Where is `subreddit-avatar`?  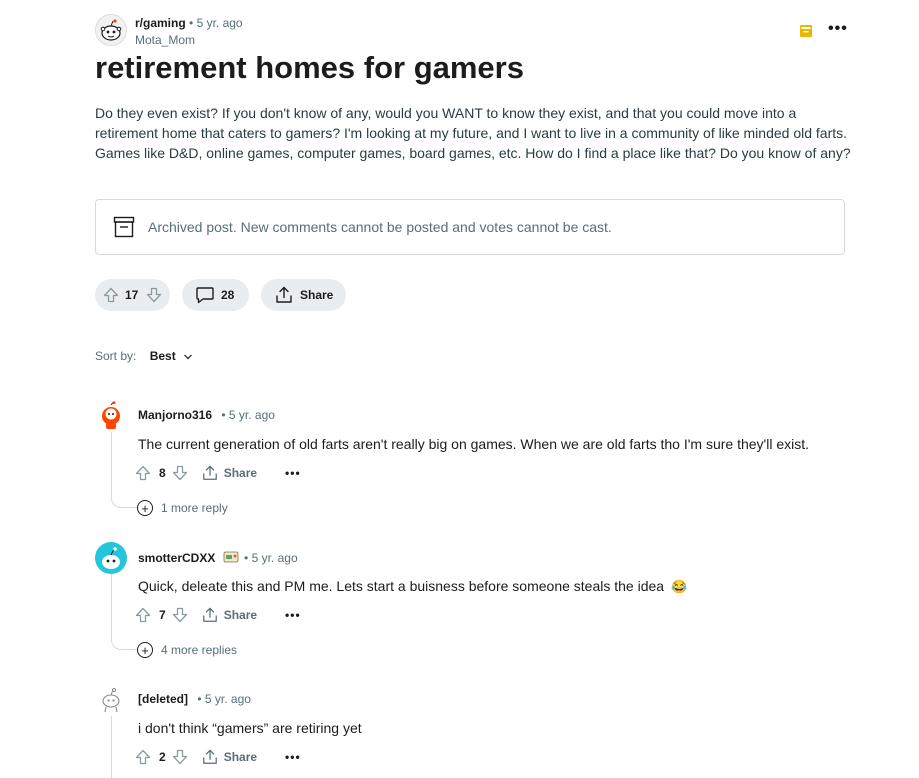 subreddit-avatar is located at coordinates (111, 30).